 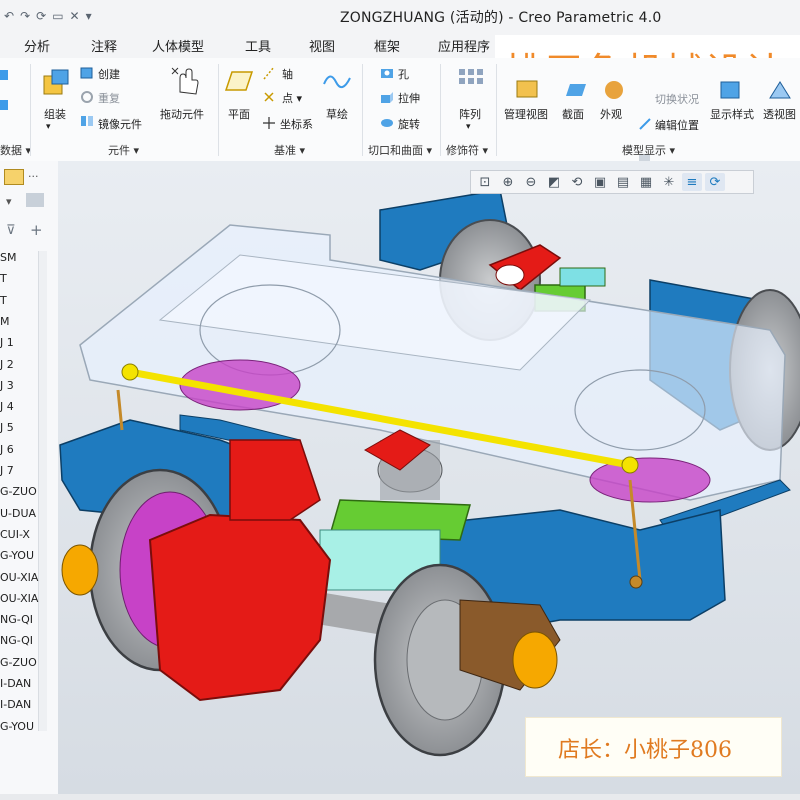 What do you see at coordinates (387, 97) in the screenshot?
I see `extrude-icon` at bounding box center [387, 97].